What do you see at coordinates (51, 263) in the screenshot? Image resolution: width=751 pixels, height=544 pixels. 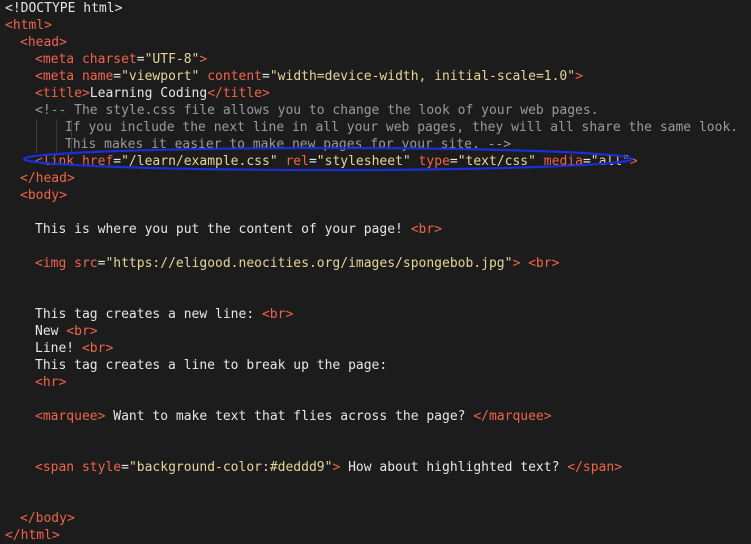 I see `code-token-tag: <img` at bounding box center [51, 263].